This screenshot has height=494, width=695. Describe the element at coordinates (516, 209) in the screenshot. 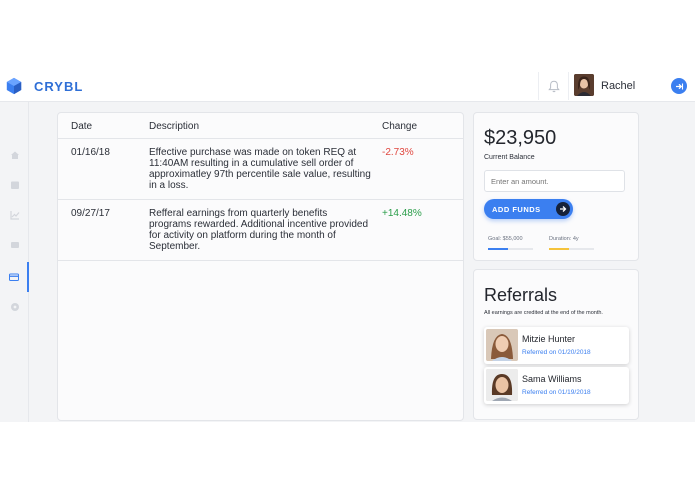

I see `add-funds-label: ADD FUNDS` at that location.